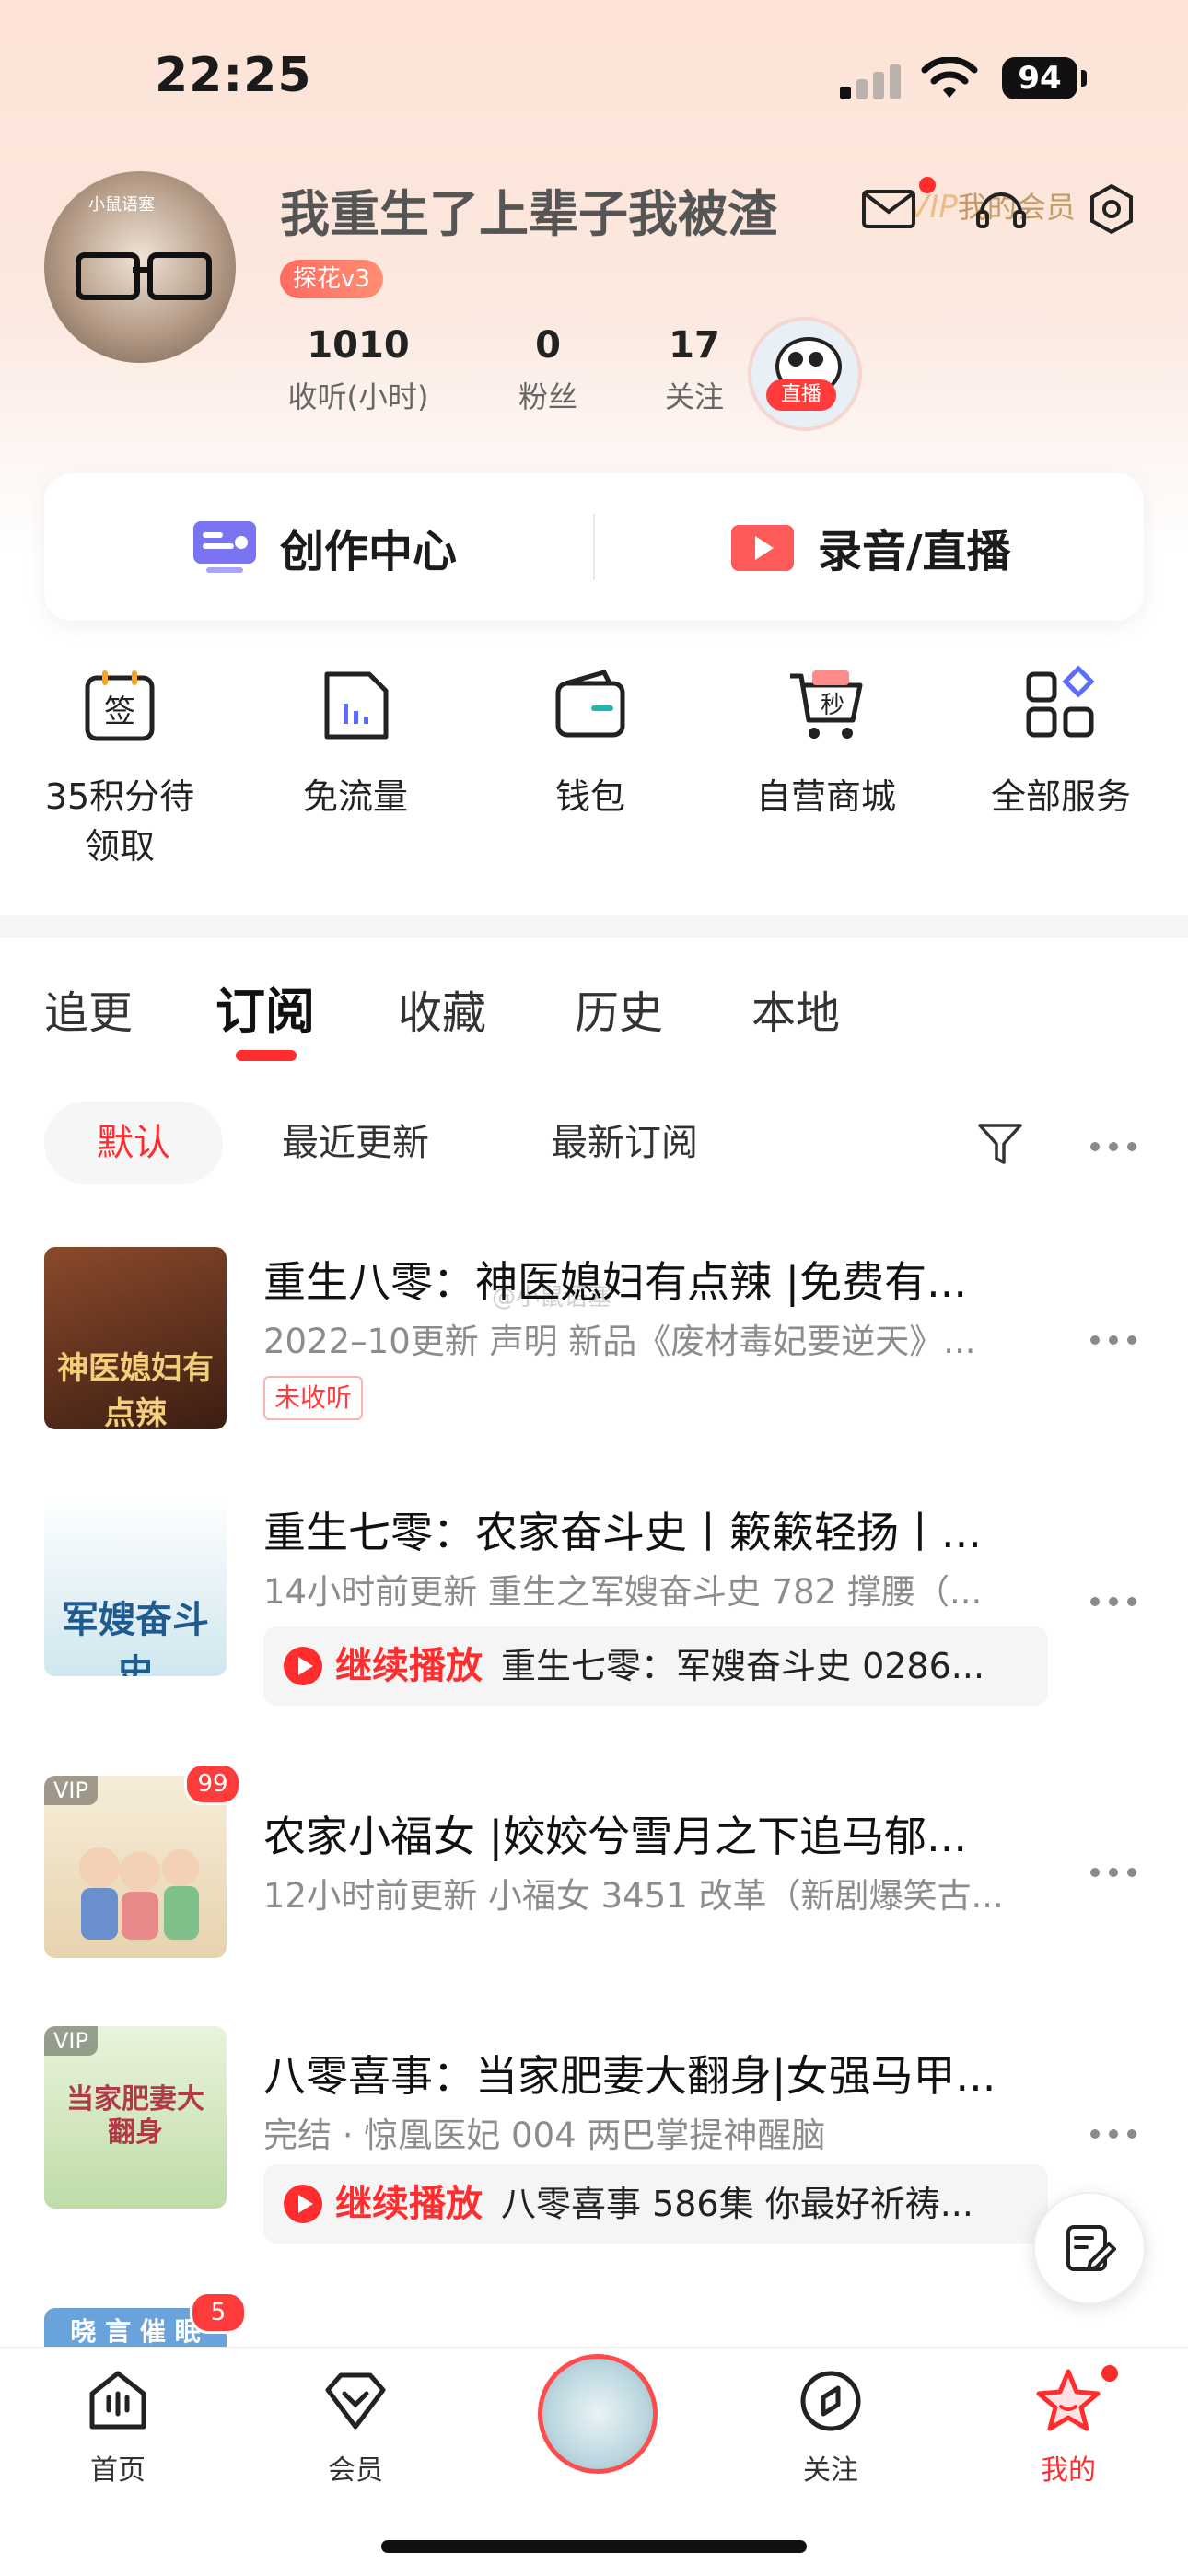  Describe the element at coordinates (694, 345) in the screenshot. I see `stat-value: 17` at that location.